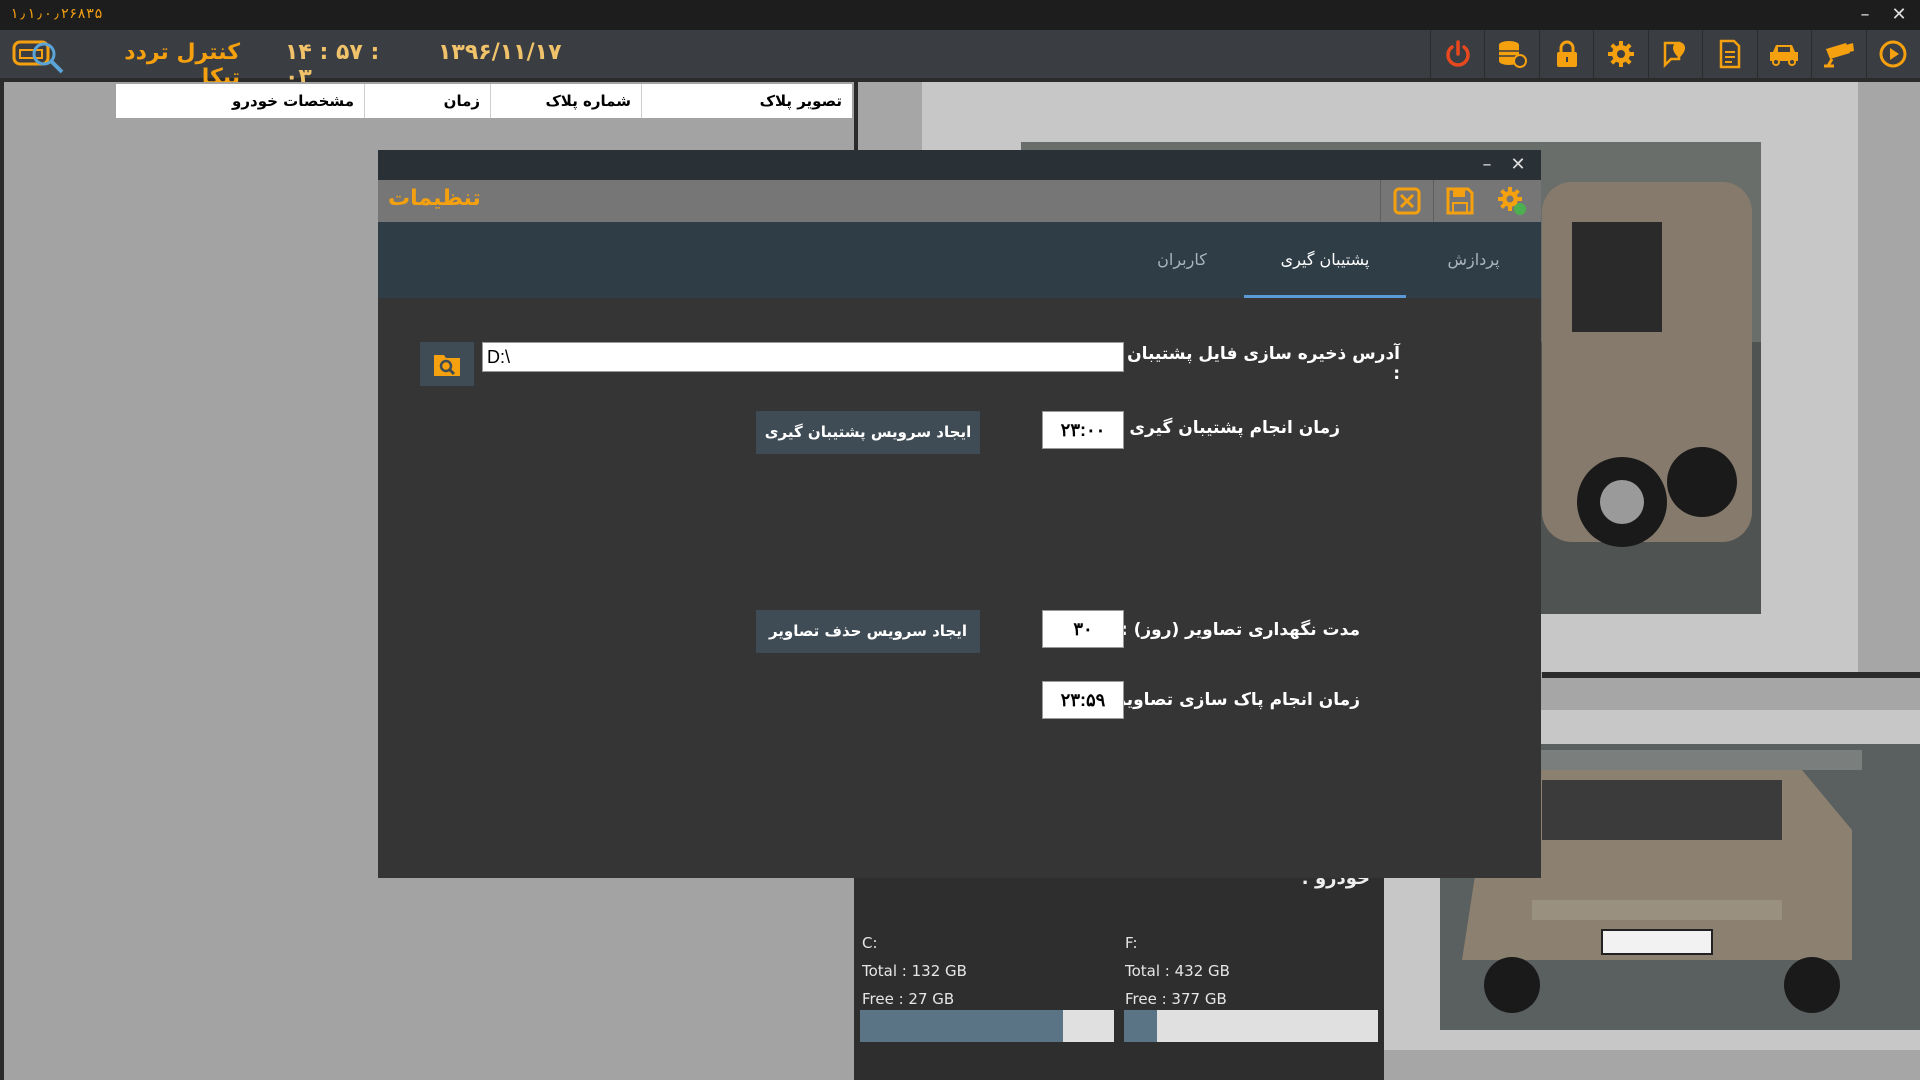 The image size is (1920, 1080). What do you see at coordinates (1251, 1026) in the screenshot?
I see `drive-f-usage-bar` at bounding box center [1251, 1026].